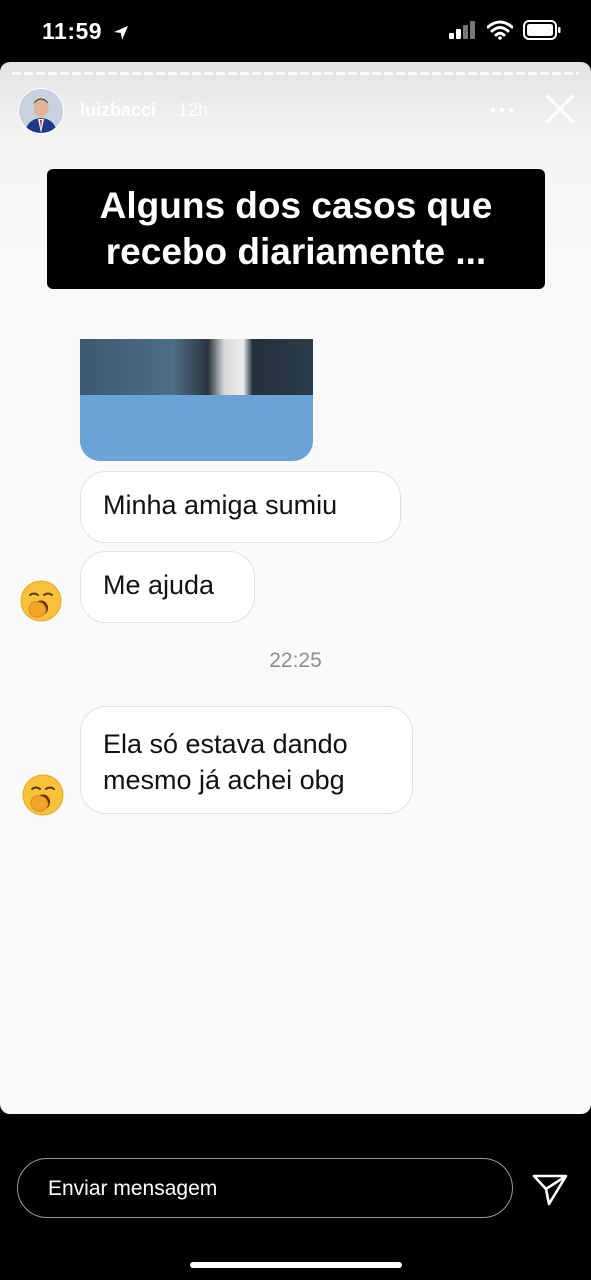 This screenshot has width=591, height=1280. What do you see at coordinates (550, 1189) in the screenshot?
I see `send-icon` at bounding box center [550, 1189].